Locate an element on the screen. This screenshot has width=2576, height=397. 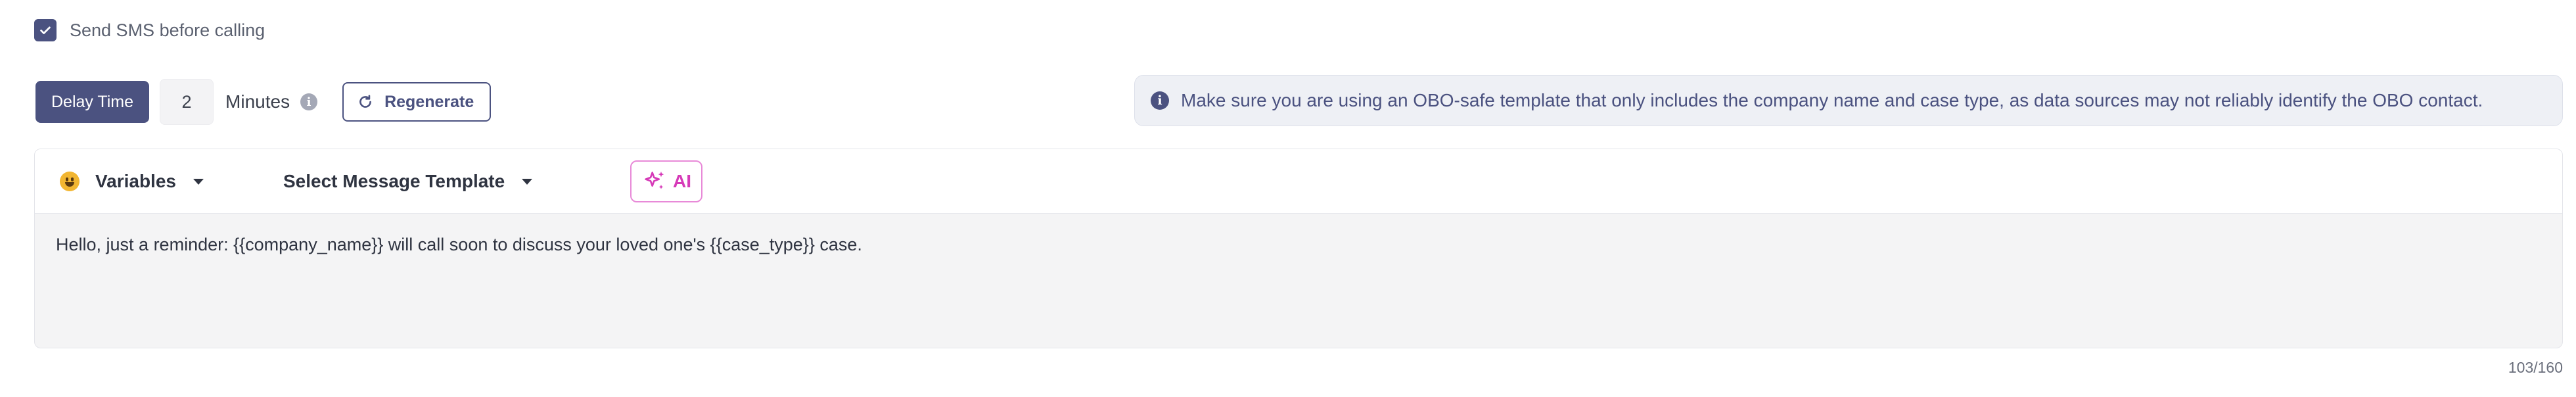
sparkles-icon is located at coordinates (654, 180).